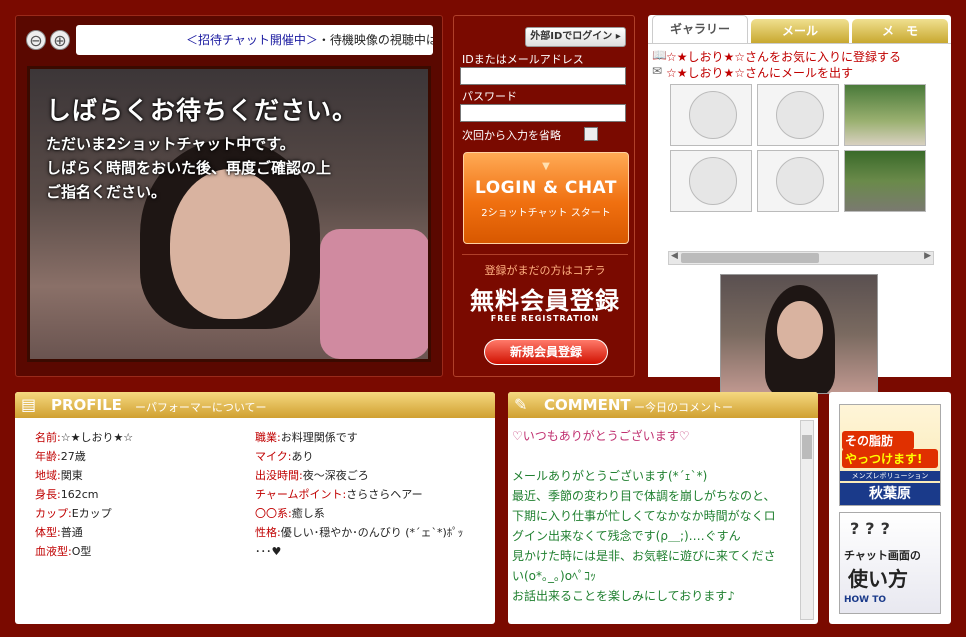 The height and width of the screenshot is (637, 966). Describe the element at coordinates (799, 334) in the screenshot. I see `profile-photo` at that location.